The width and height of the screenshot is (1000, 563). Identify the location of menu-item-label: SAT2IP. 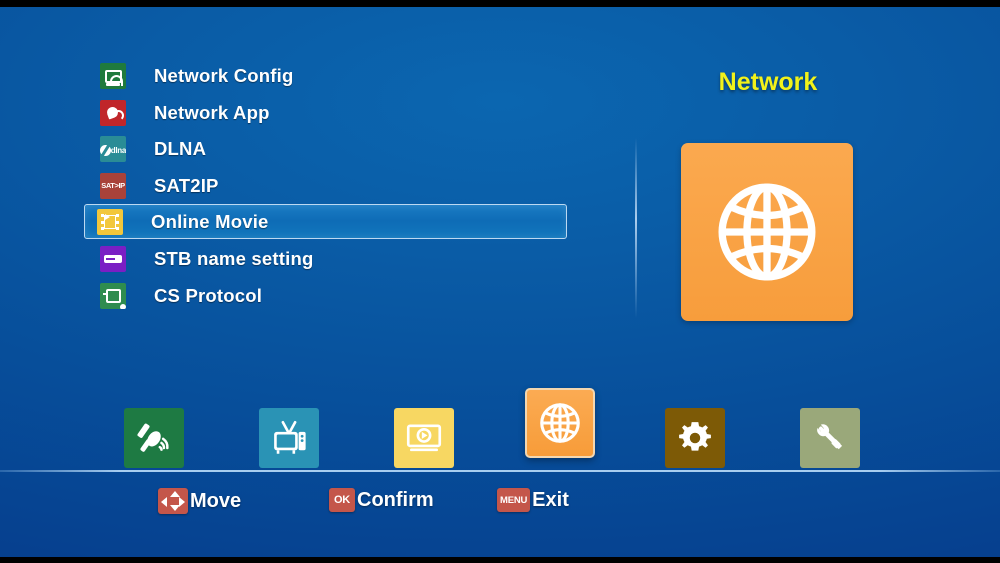
(186, 186).